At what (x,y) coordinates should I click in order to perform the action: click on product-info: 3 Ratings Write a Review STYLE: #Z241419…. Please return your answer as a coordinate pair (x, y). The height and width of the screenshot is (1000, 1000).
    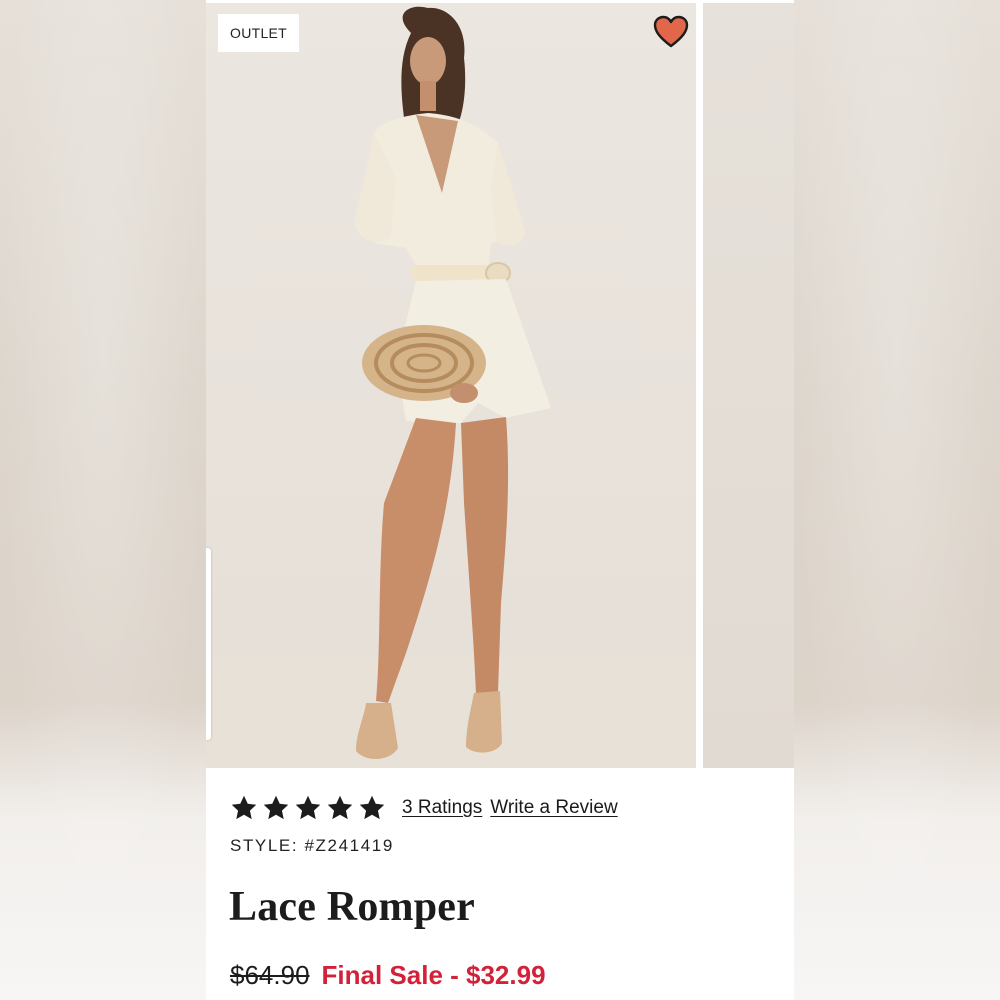
    Looking at the image, I should click on (500, 884).